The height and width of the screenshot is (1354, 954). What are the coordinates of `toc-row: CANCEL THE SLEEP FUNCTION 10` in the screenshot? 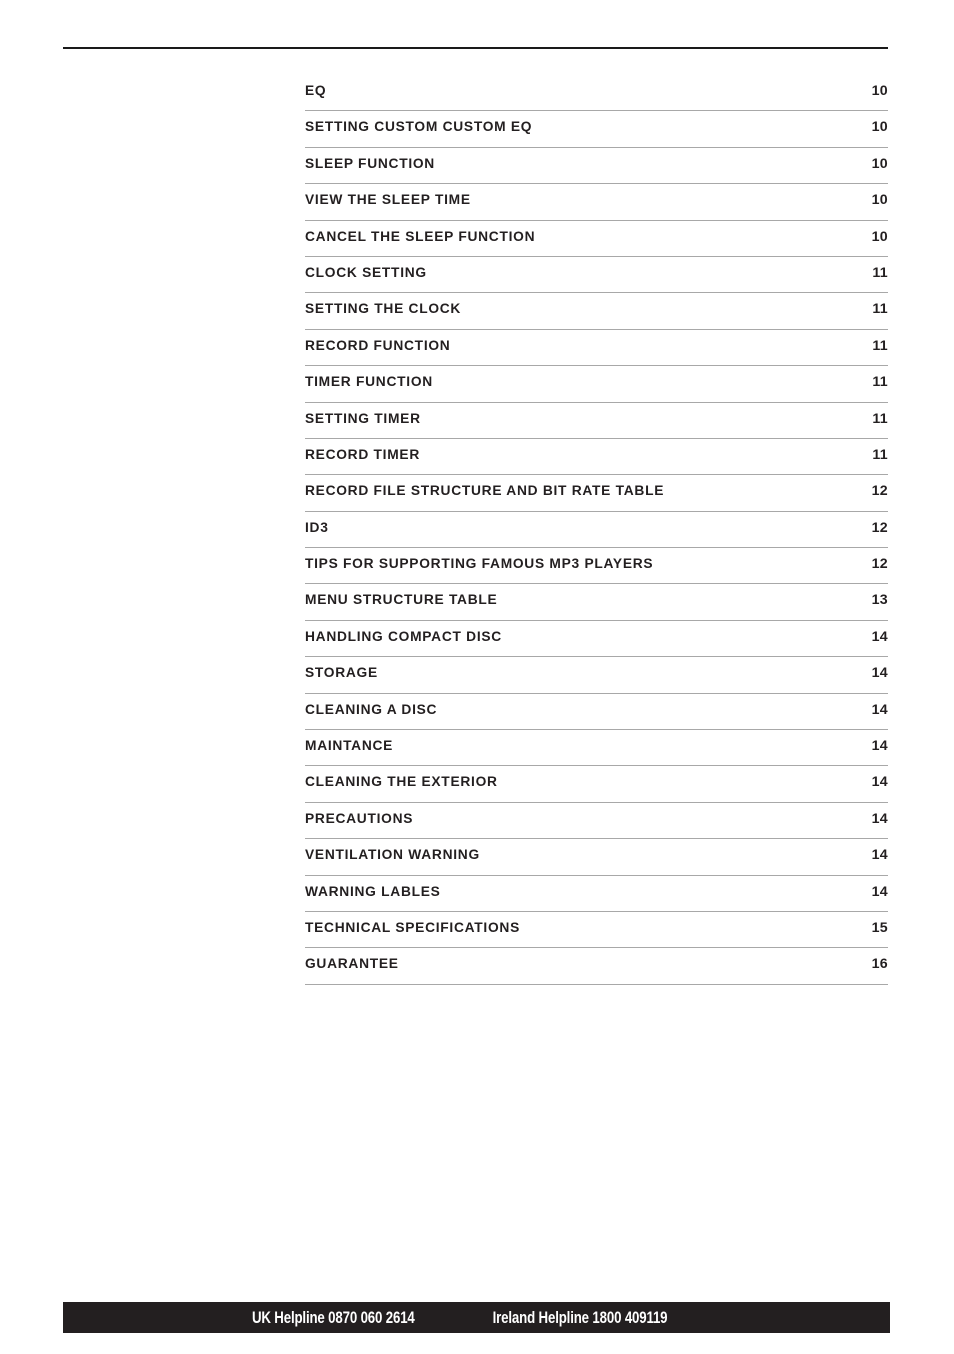 It's located at (596, 239).